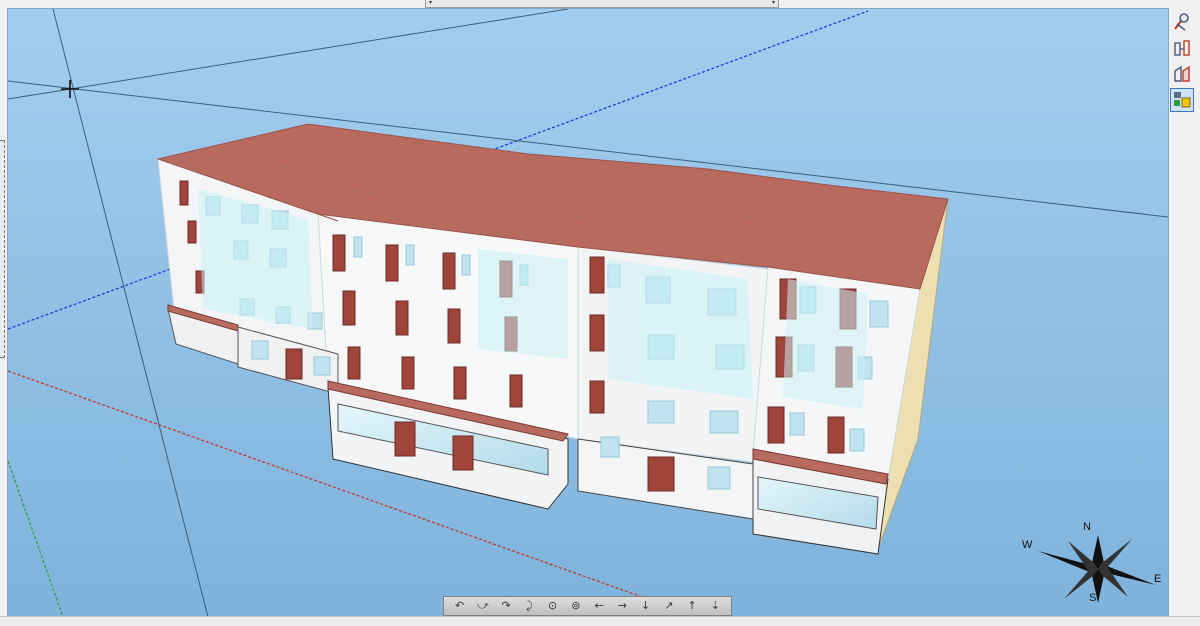  I want to click on compass-east-label: E, so click(1158, 579).